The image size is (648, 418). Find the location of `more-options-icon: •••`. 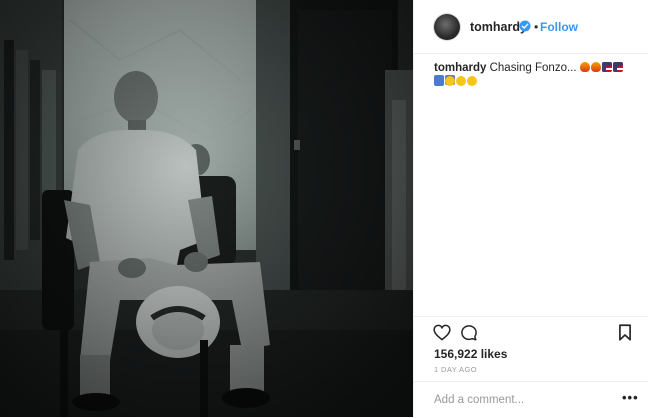

more-options-icon: ••• is located at coordinates (630, 397).